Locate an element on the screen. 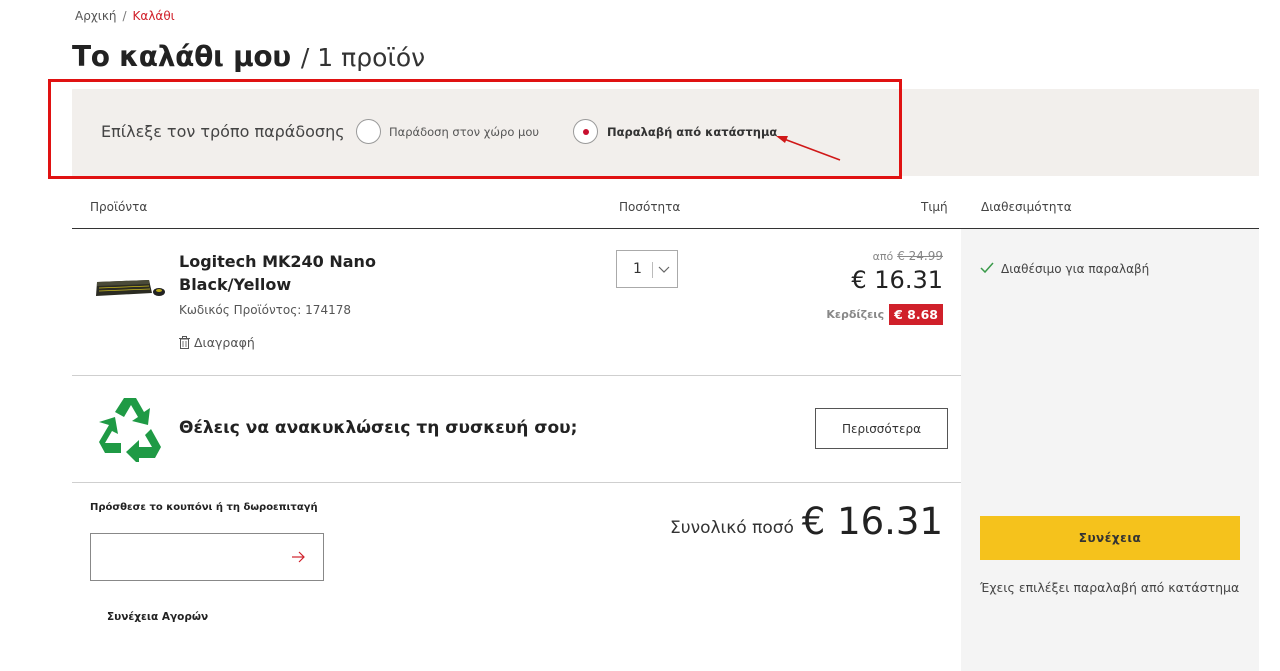  price-from-label: από is located at coordinates (883, 256).